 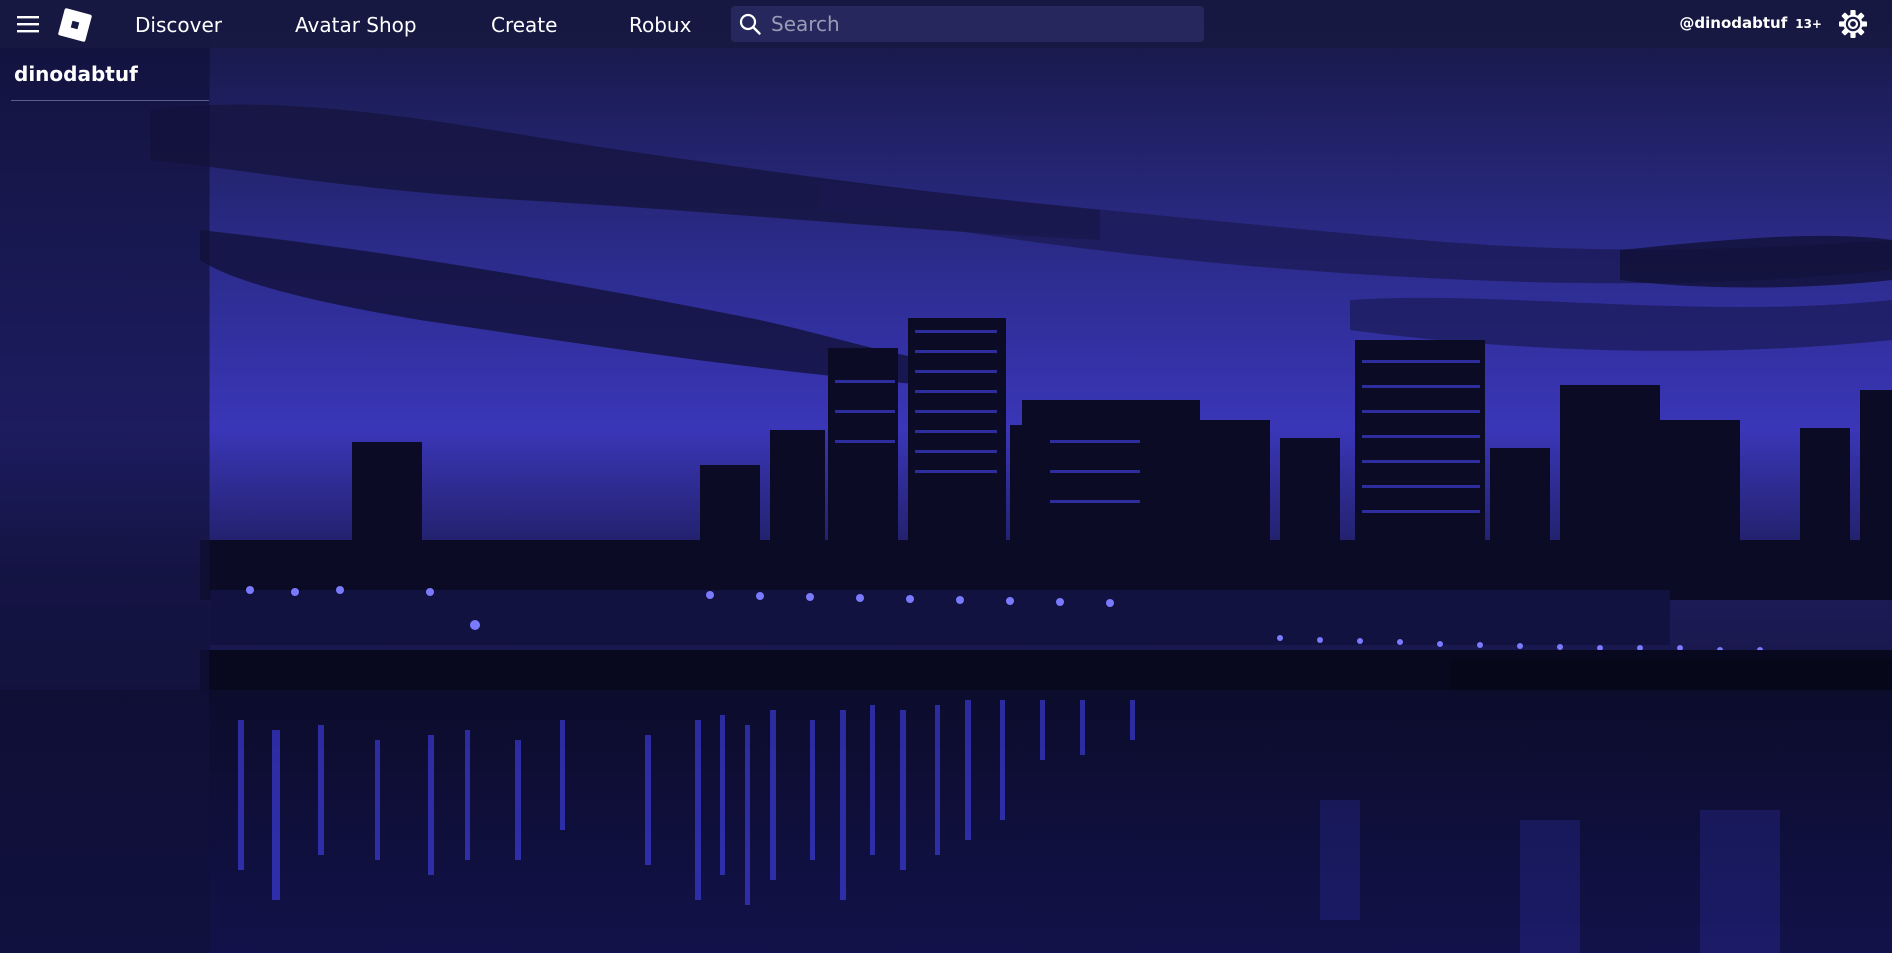 I want to click on nav-link-avatar-shop: Avatar Shop, so click(x=356, y=25).